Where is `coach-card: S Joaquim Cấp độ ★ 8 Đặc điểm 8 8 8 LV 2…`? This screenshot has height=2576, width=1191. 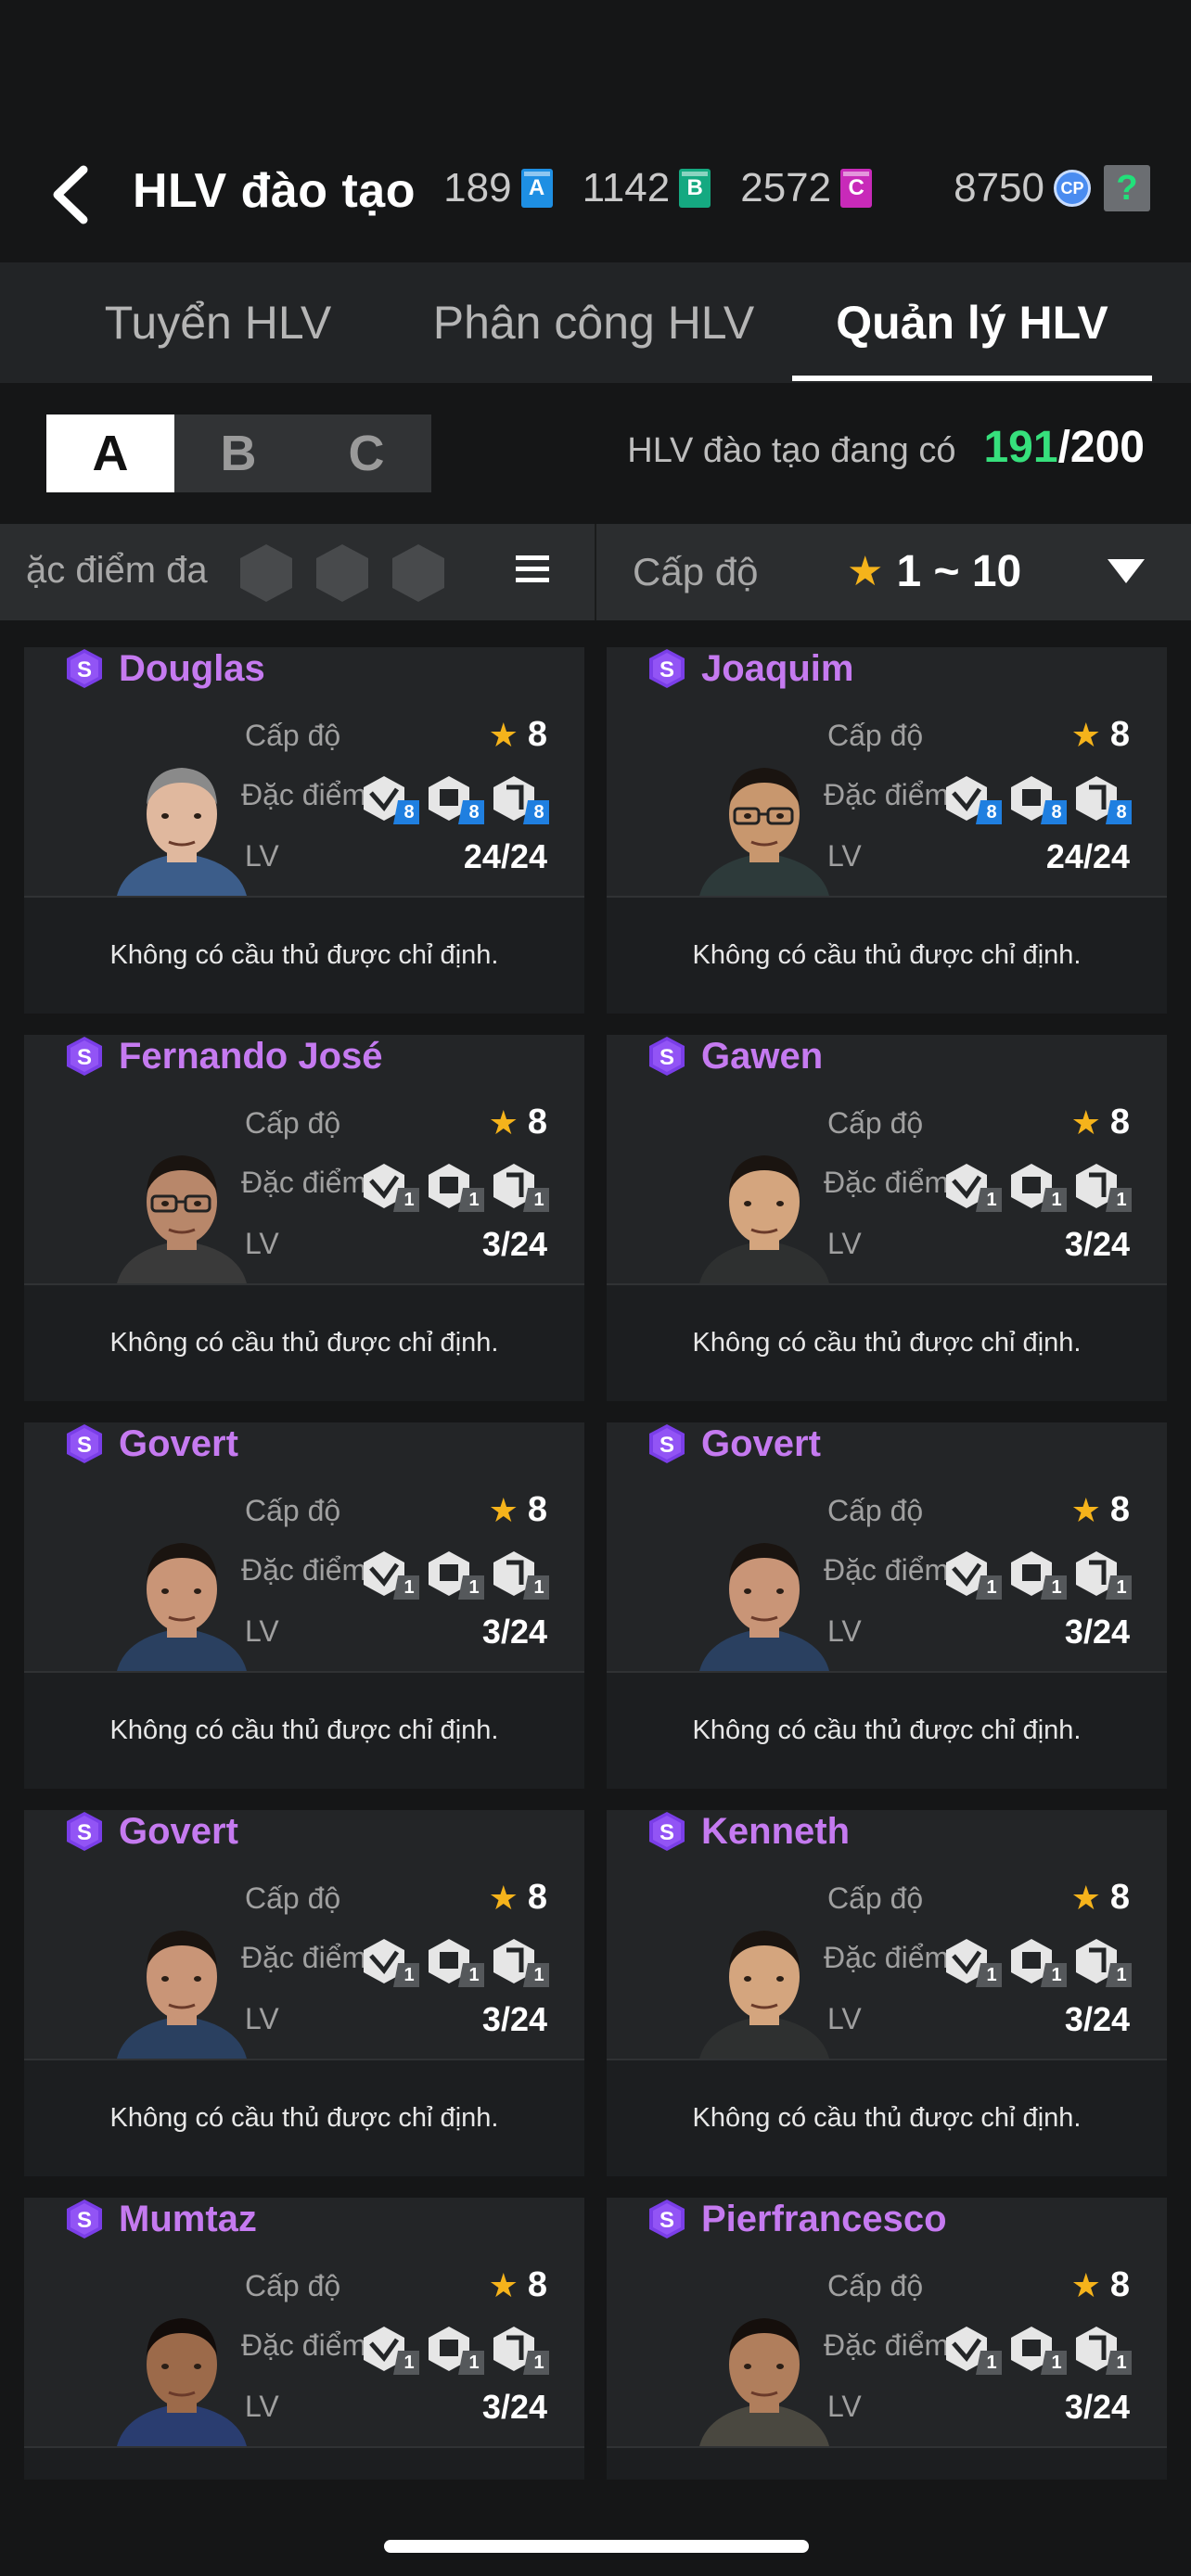 coach-card: S Joaquim Cấp độ ★ 8 Đặc điểm 8 8 8 LV 2… is located at coordinates (887, 830).